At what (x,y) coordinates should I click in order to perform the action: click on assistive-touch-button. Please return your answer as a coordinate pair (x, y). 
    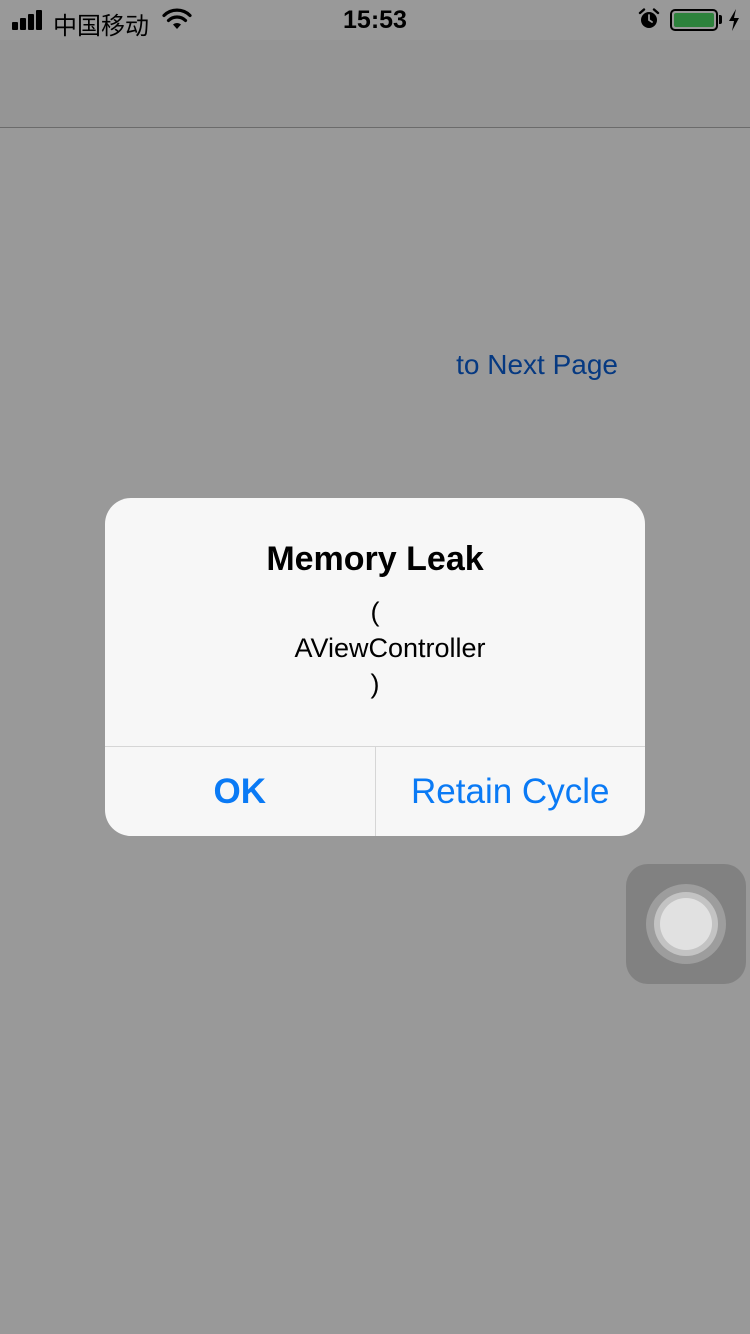
    Looking at the image, I should click on (686, 924).